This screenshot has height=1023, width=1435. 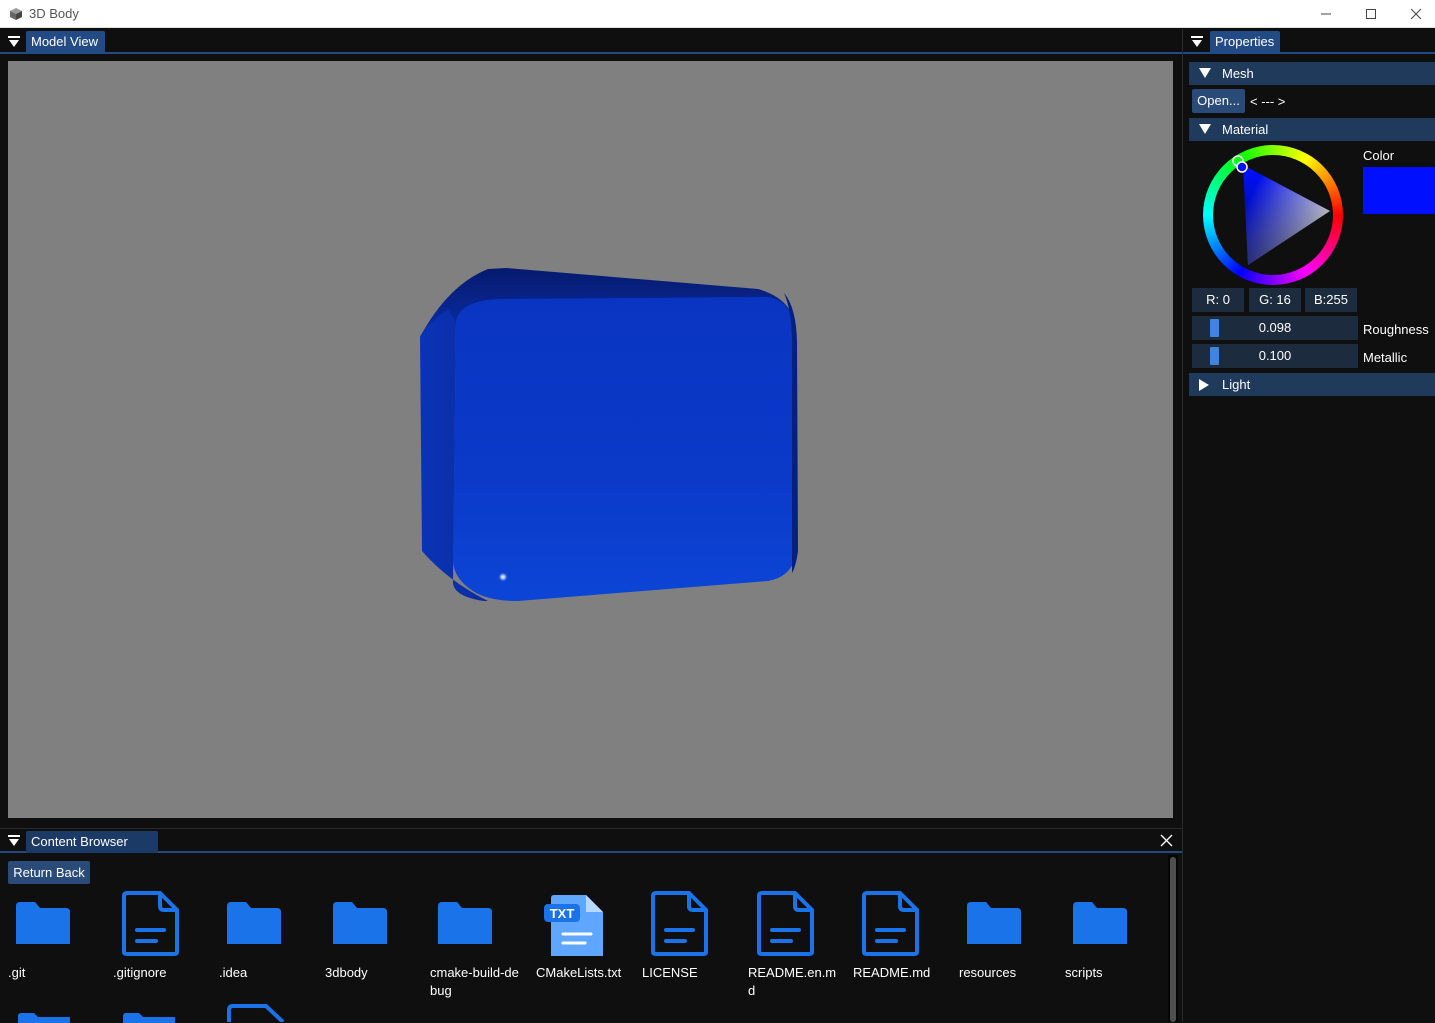 I want to click on txt-file-icon: TXT, so click(x=573, y=927).